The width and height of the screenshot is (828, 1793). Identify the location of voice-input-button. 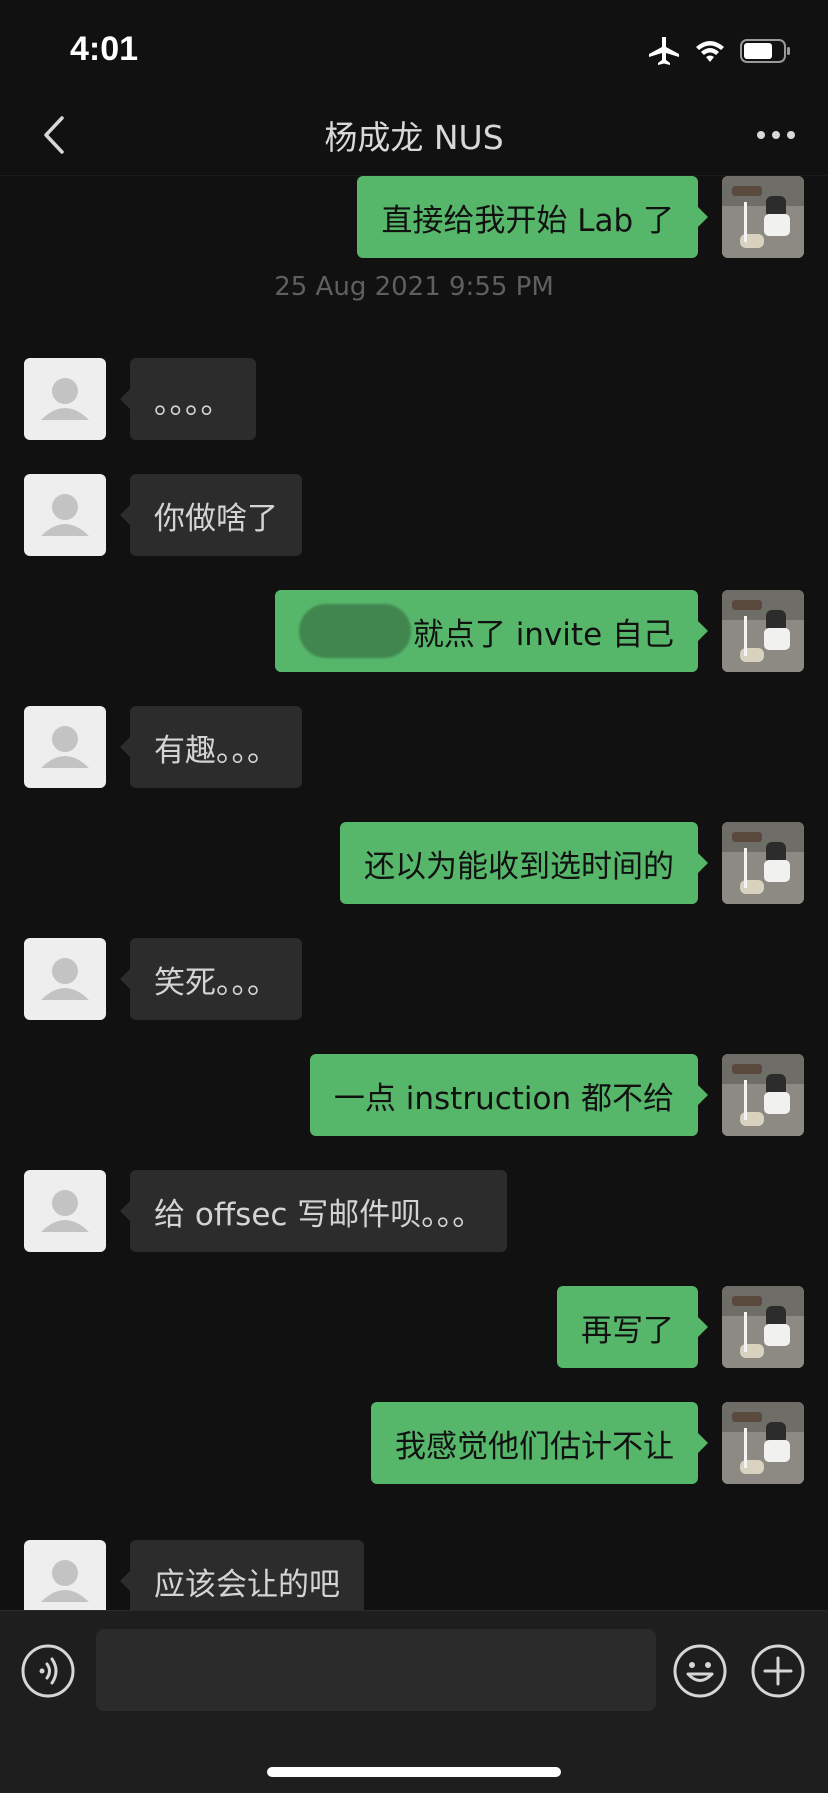
(48, 1671).